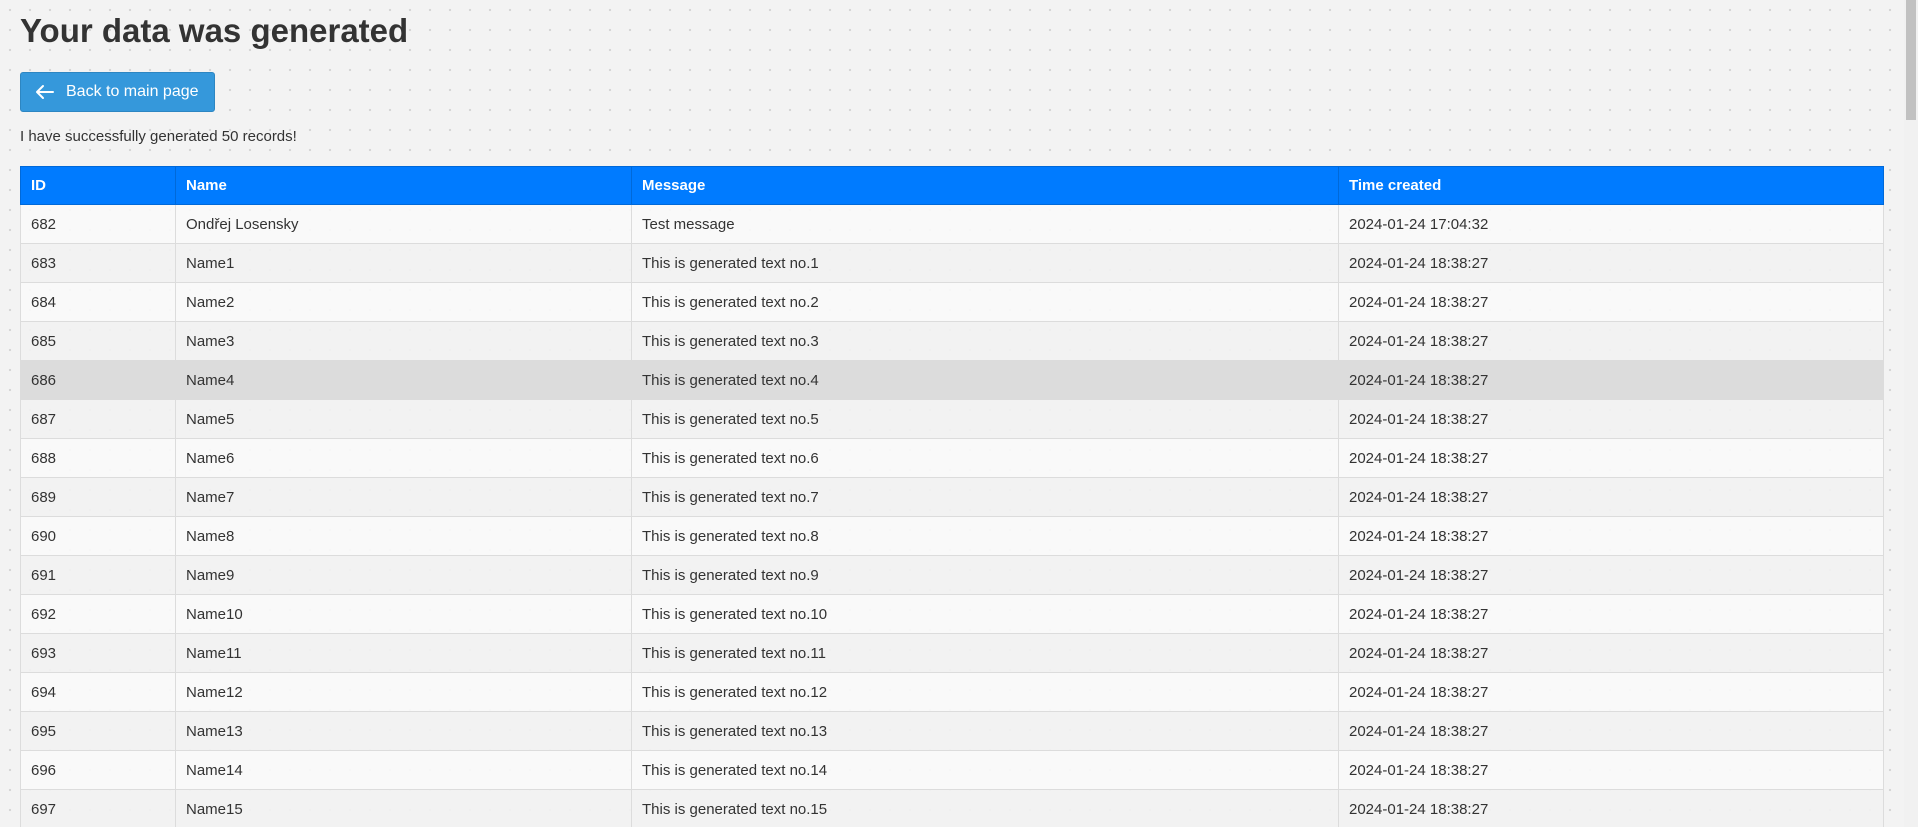 The image size is (1918, 827). What do you see at coordinates (98, 419) in the screenshot?
I see `cell-id: 687` at bounding box center [98, 419].